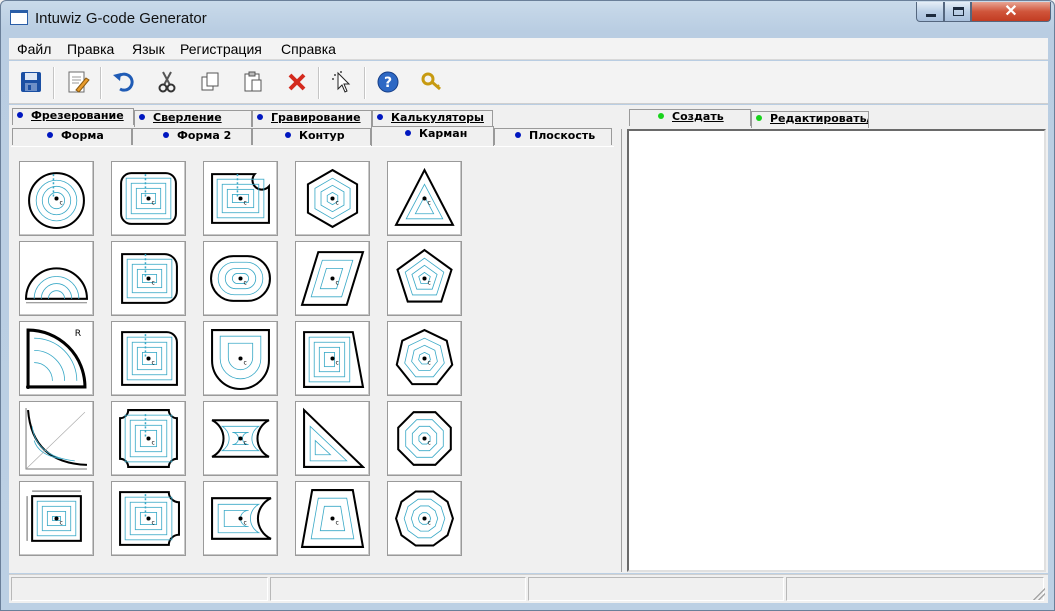 The width and height of the screenshot is (1055, 611). I want to click on close-icon: ✕, so click(1011, 11).